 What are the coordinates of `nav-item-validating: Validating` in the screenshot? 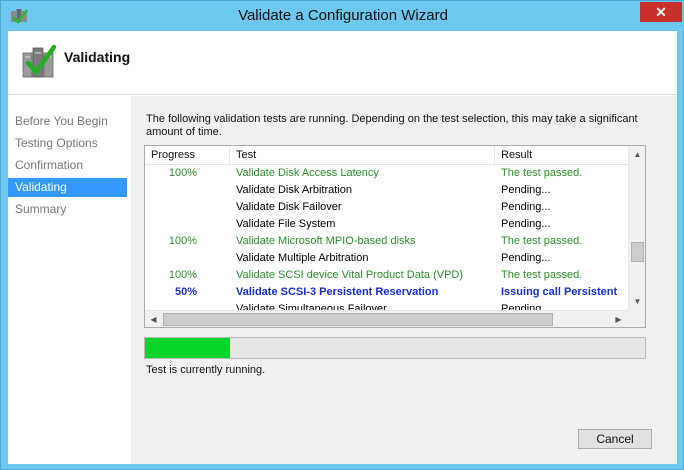 It's located at (67, 187).